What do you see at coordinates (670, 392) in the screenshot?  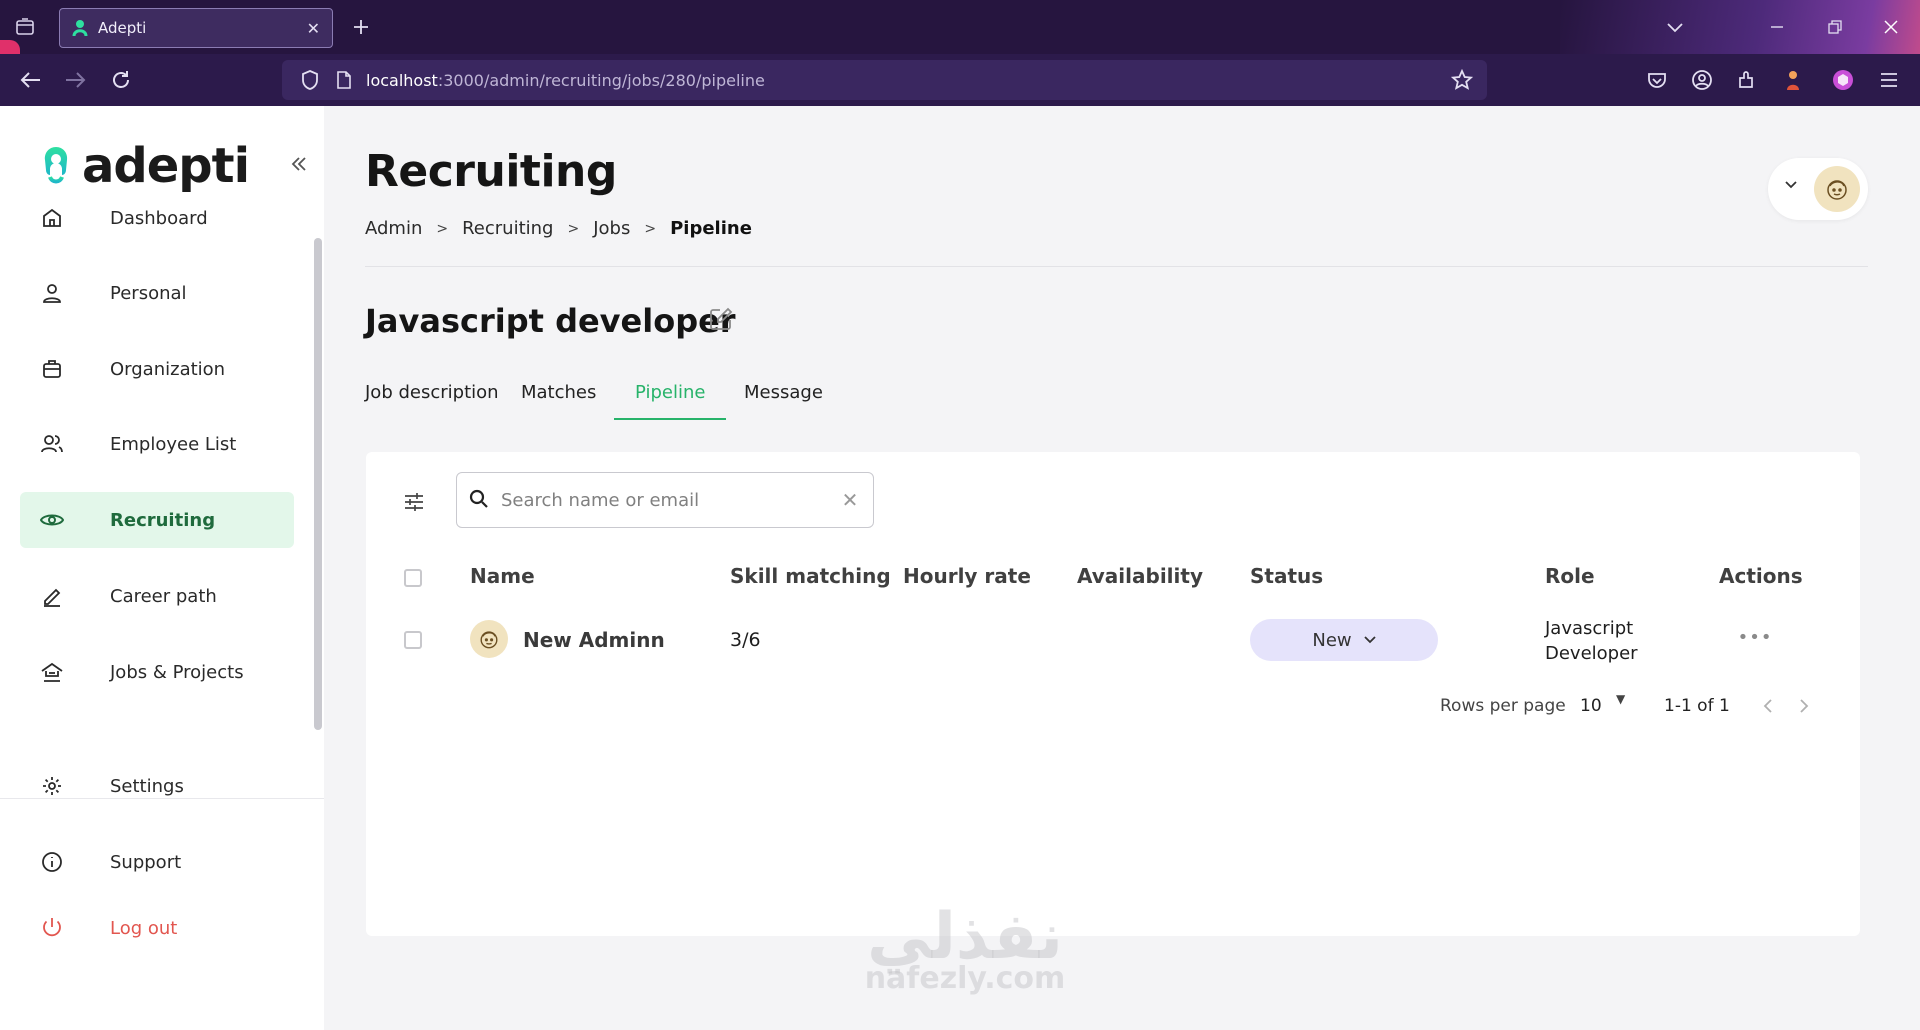 I see `tab-pipeline: Pipeline` at bounding box center [670, 392].